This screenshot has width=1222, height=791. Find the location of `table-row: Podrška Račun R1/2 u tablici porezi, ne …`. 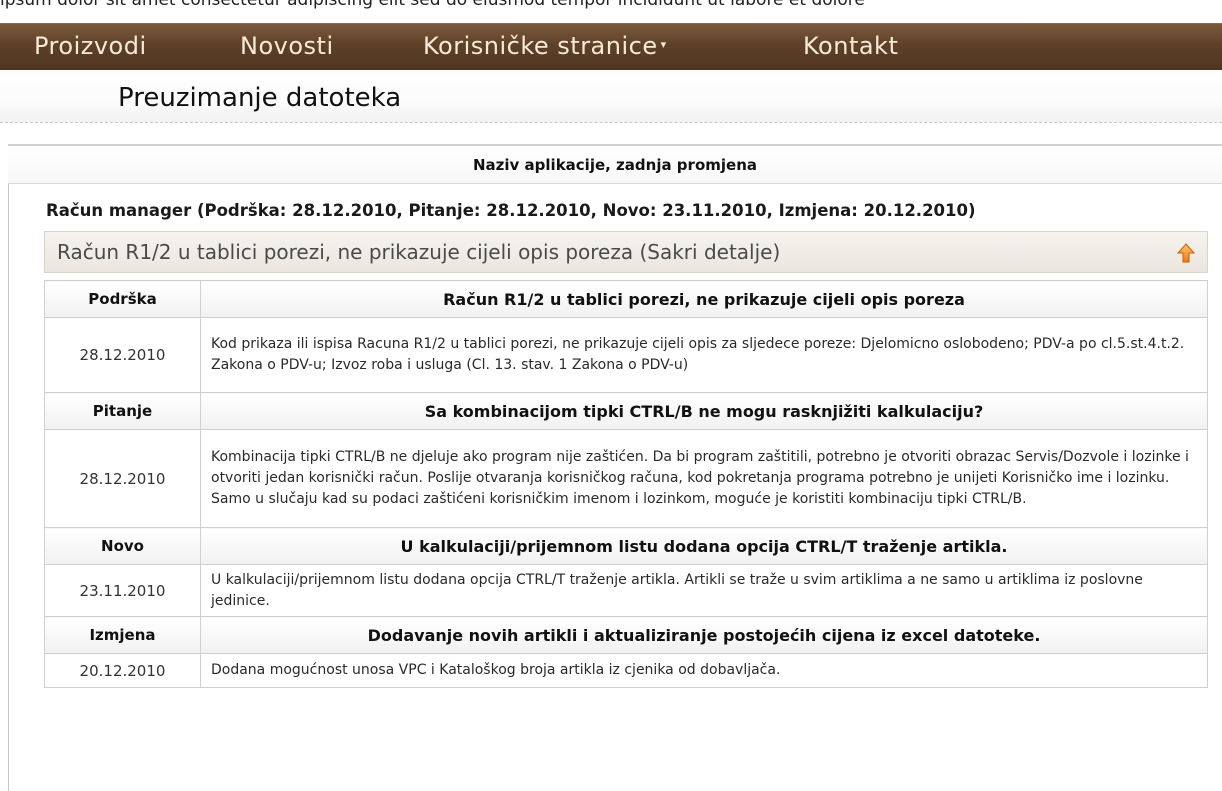

table-row: Podrška Račun R1/2 u tablici porezi, ne … is located at coordinates (626, 299).